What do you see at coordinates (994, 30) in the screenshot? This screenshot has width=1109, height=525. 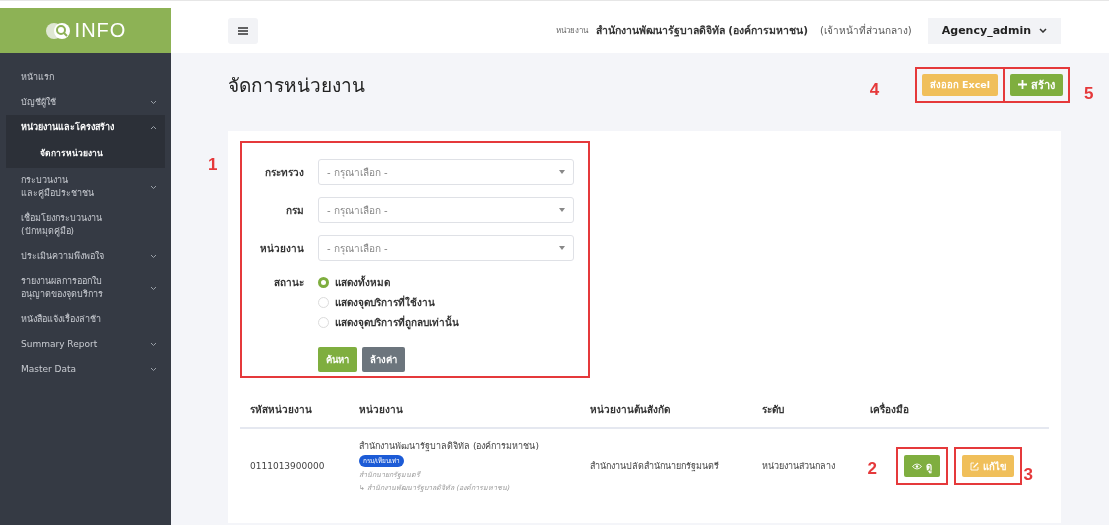 I see `user-menu-button: Agency_admin` at bounding box center [994, 30].